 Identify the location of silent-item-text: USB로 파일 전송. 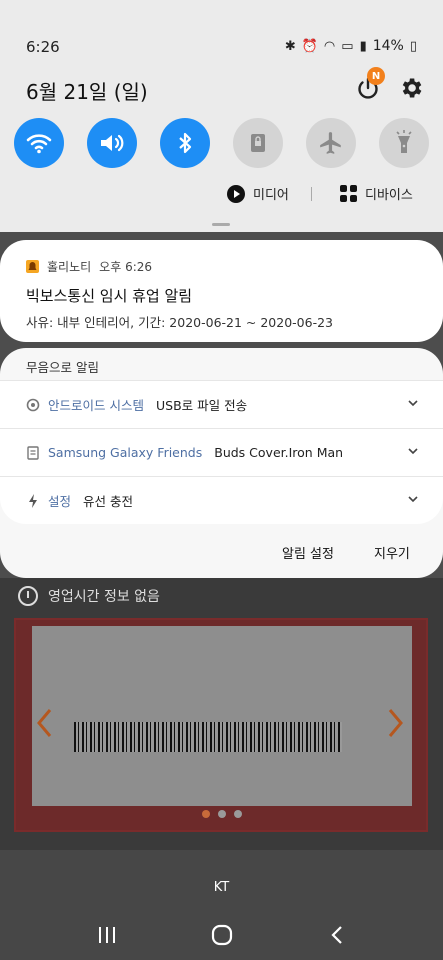
(201, 405).